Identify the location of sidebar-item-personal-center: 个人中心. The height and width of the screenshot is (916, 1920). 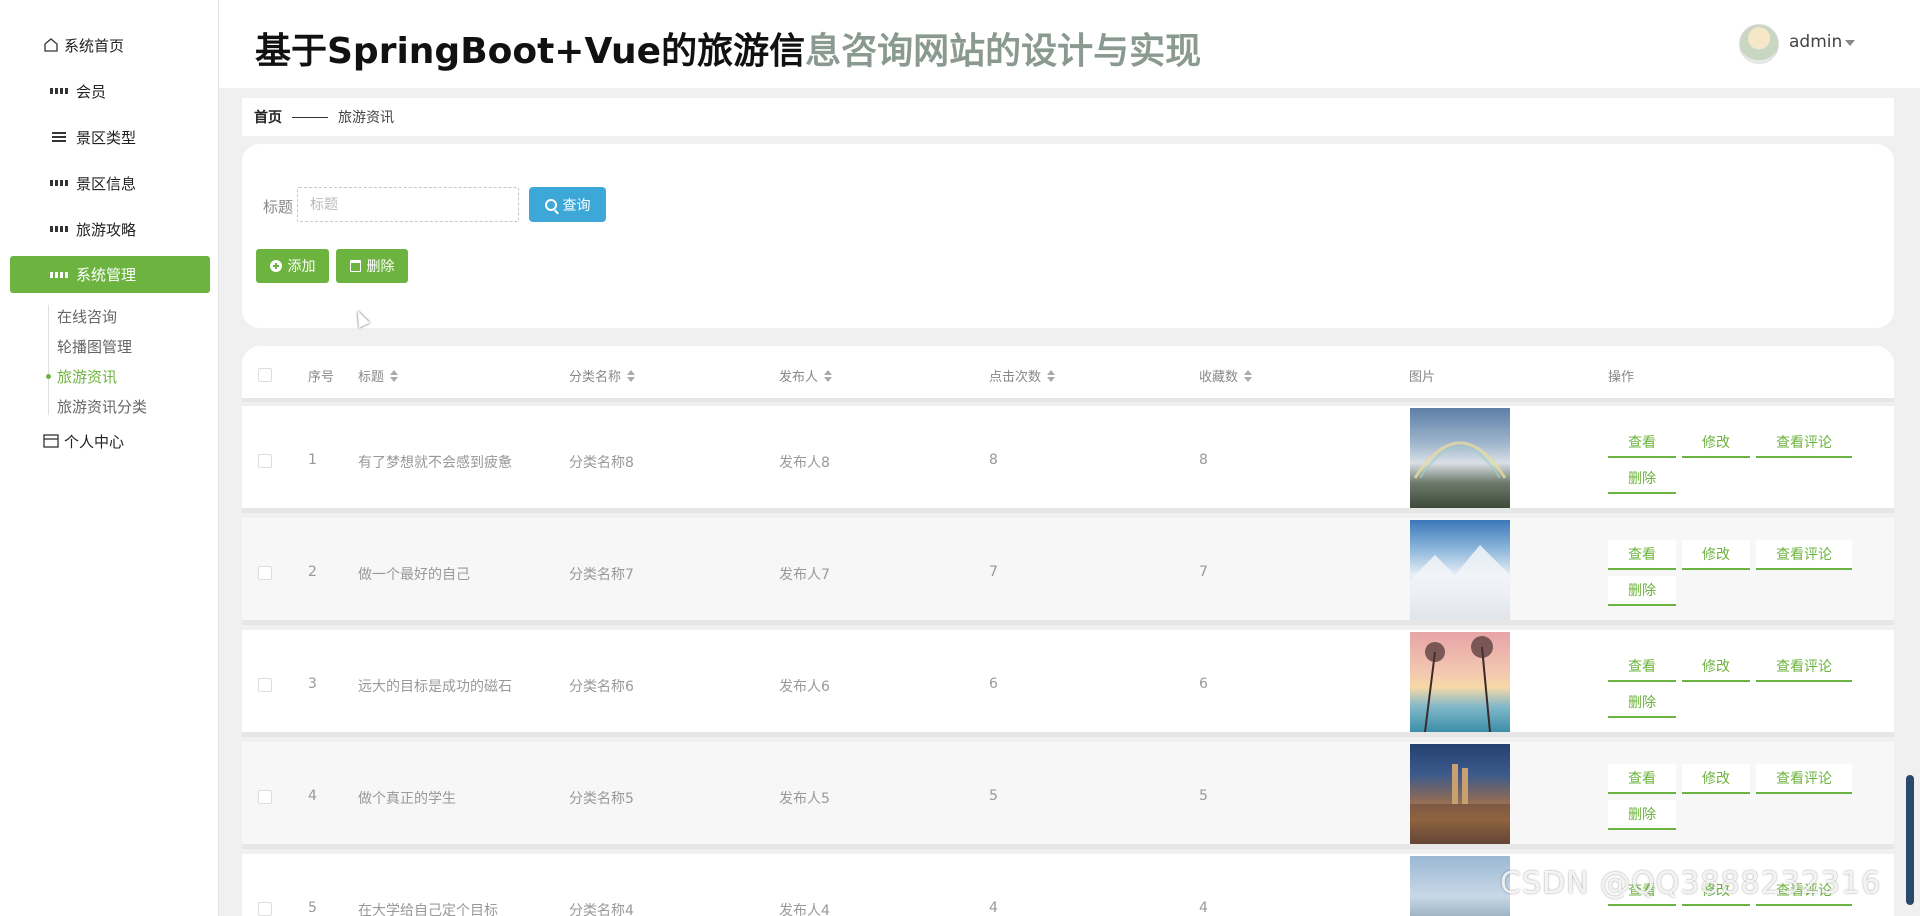
(142, 441).